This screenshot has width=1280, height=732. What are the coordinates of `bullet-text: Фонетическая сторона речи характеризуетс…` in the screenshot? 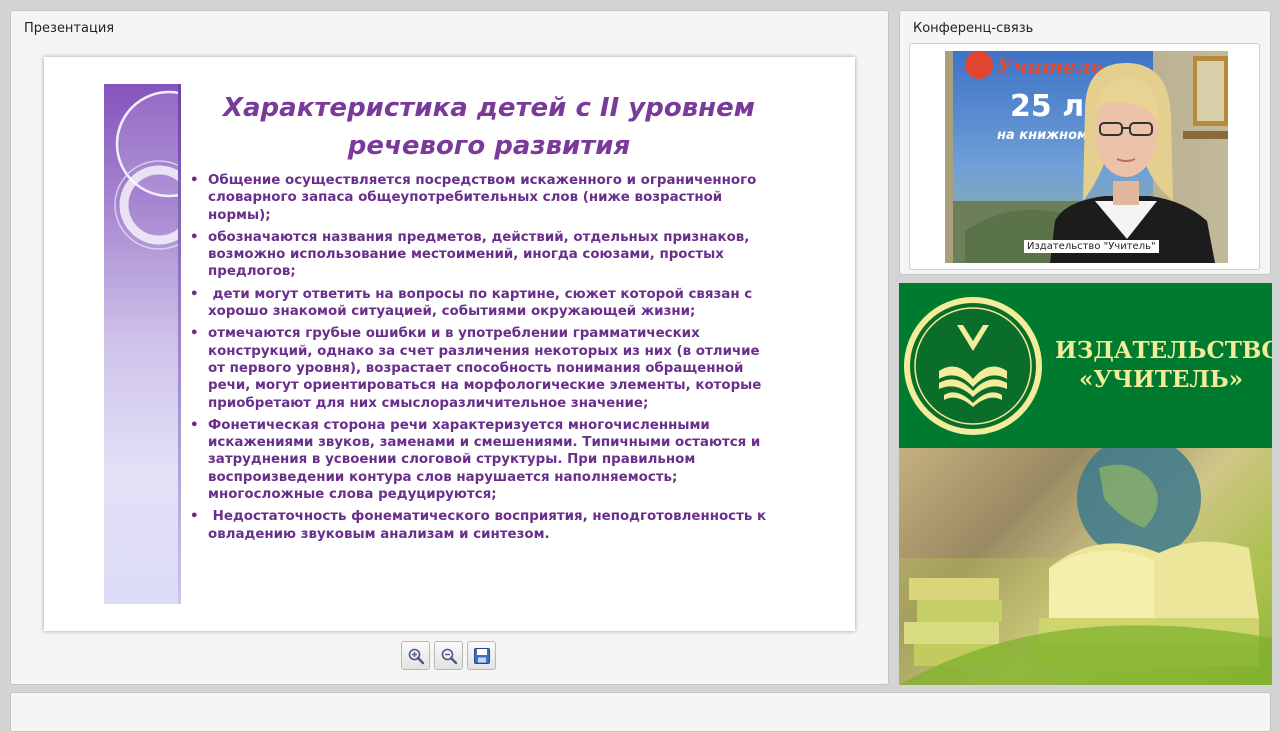 It's located at (484, 460).